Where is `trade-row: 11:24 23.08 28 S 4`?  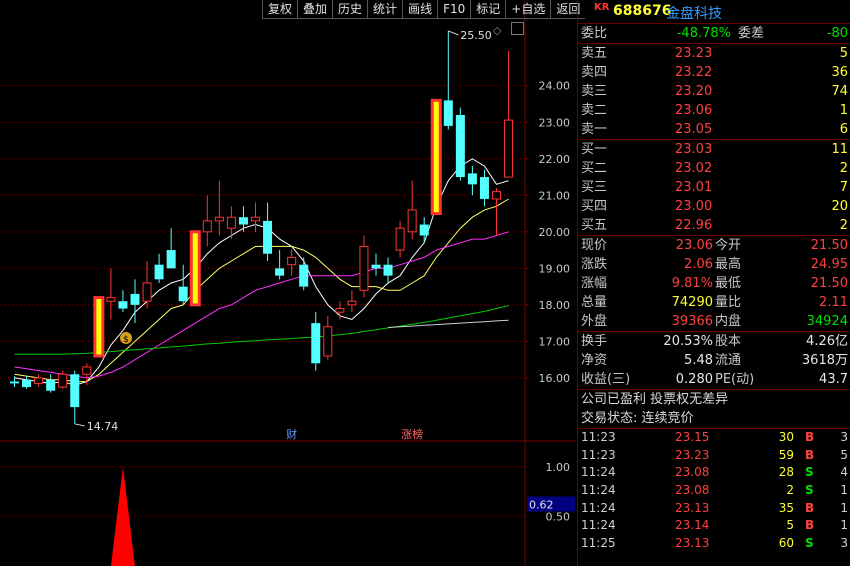
trade-row: 11:24 23.08 28 S 4 is located at coordinates (714, 473).